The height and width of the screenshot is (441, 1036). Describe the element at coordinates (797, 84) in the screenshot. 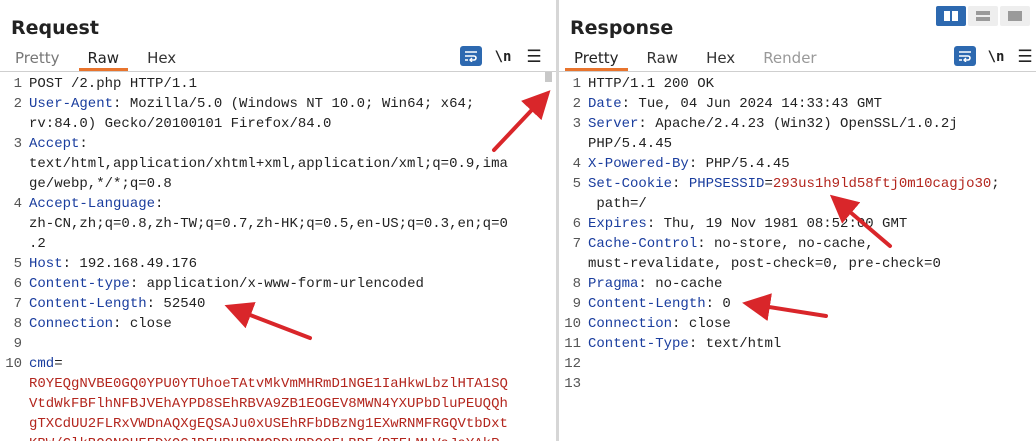

I see `code-line: 1 HTTP/1.1 200 OK` at that location.